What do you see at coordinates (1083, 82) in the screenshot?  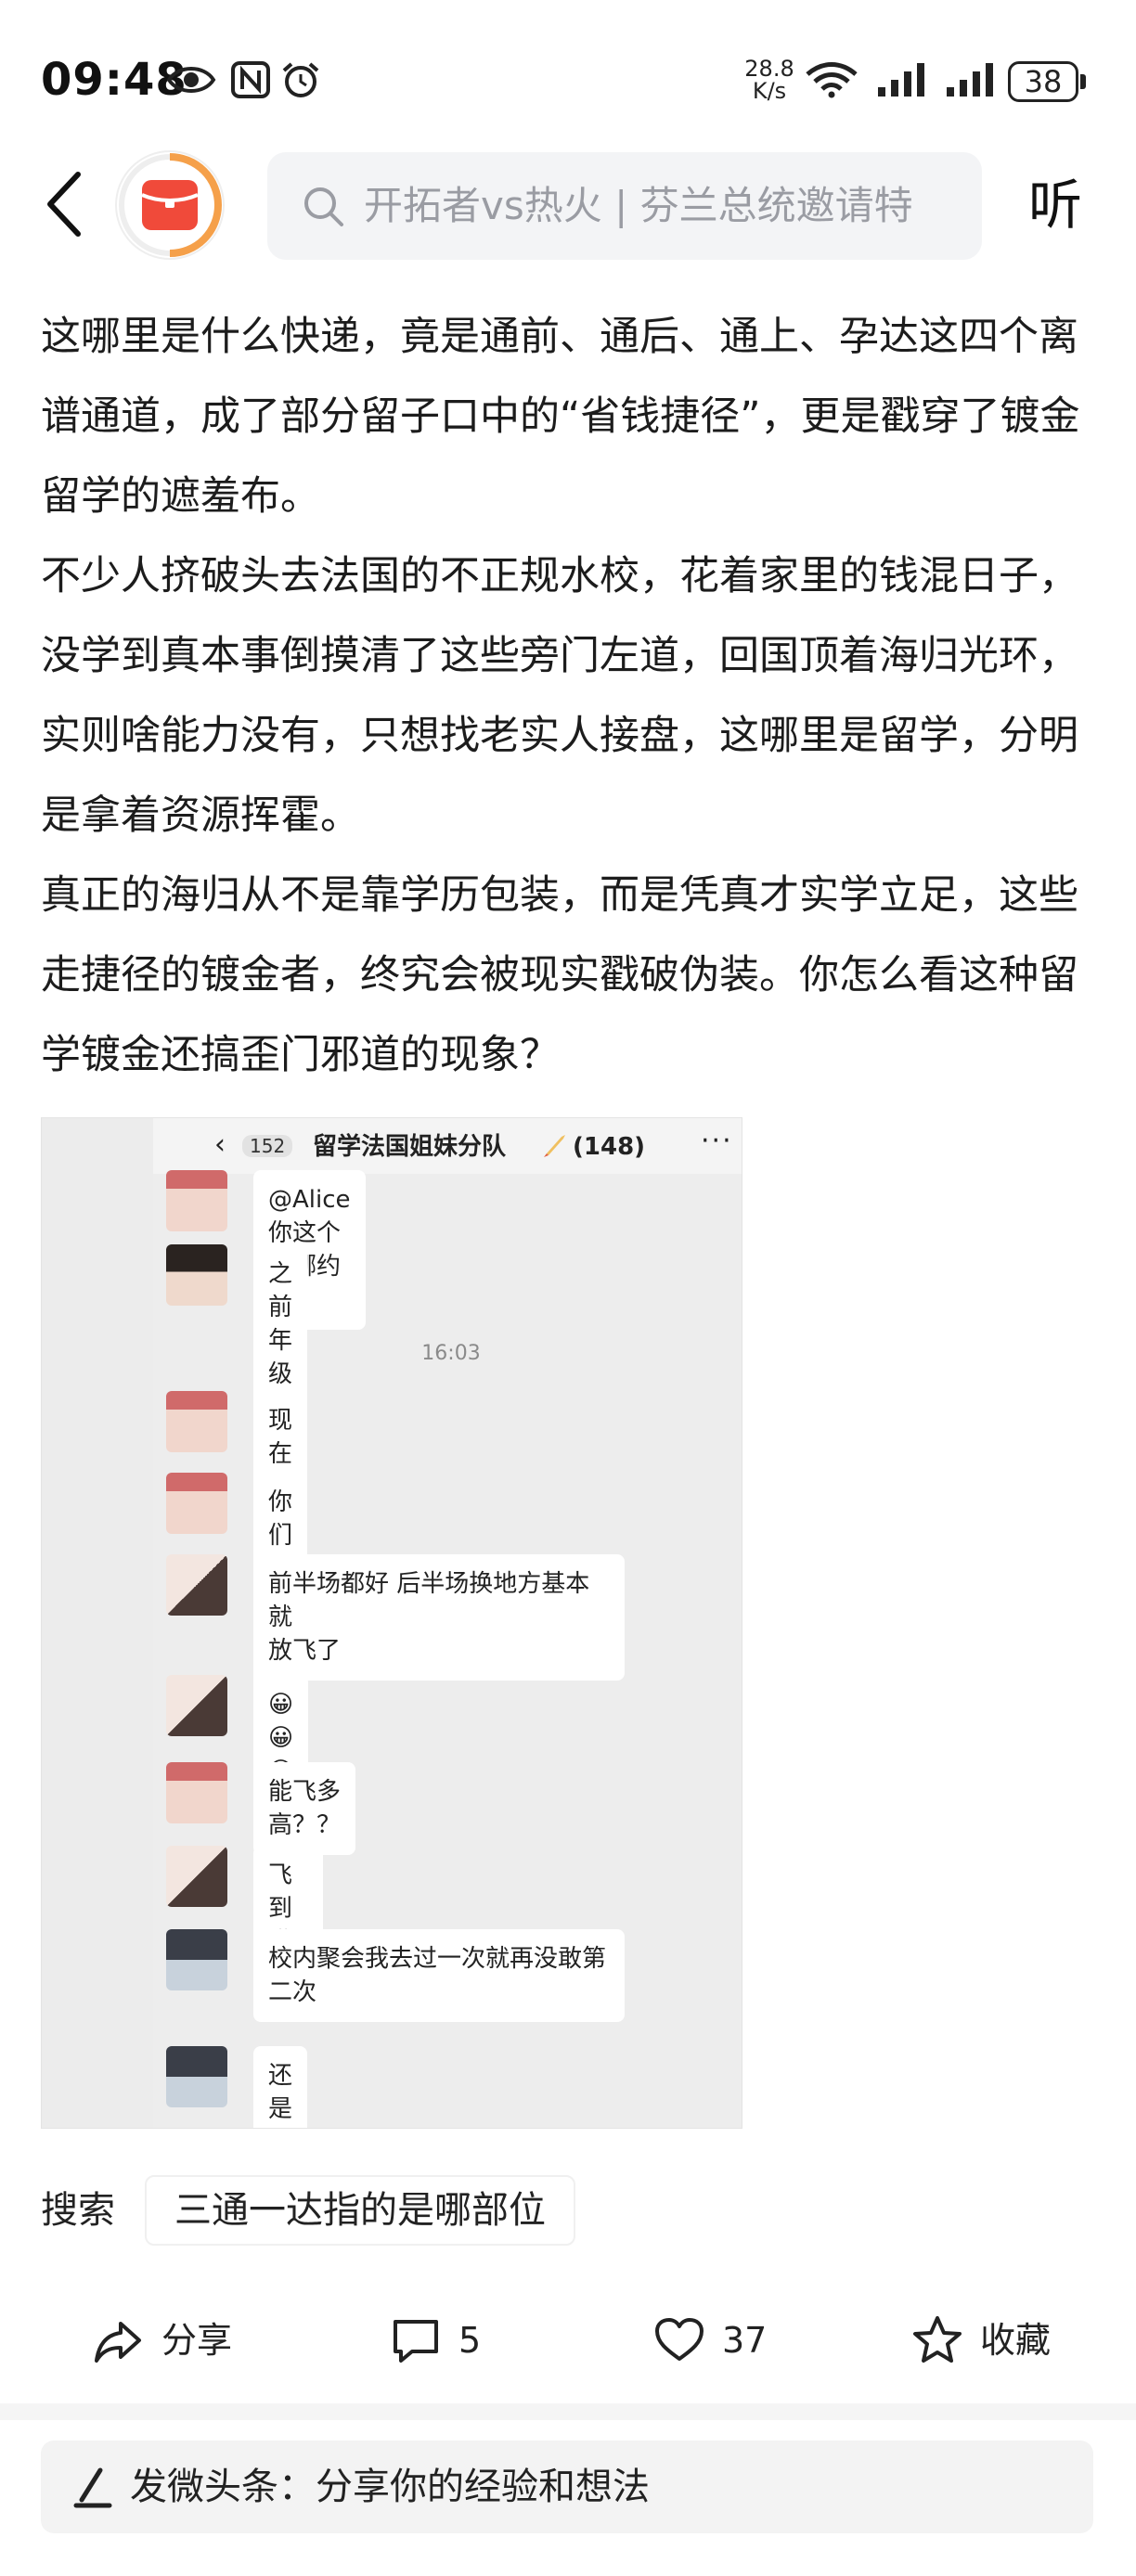 I see `battery-tip` at bounding box center [1083, 82].